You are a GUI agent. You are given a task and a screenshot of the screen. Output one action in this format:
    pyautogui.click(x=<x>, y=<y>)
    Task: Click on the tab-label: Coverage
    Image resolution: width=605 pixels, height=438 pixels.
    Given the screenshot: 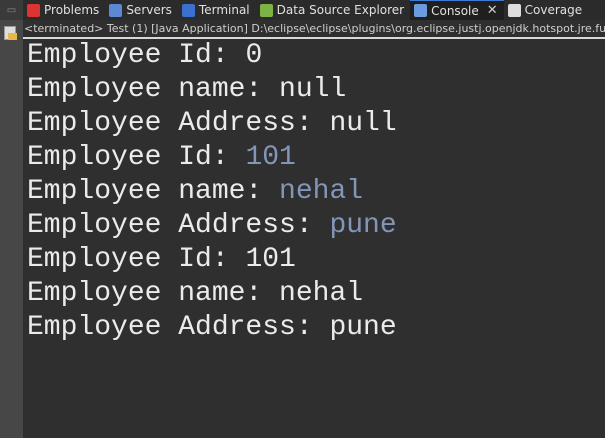 What is the action you would take?
    pyautogui.click(x=553, y=10)
    